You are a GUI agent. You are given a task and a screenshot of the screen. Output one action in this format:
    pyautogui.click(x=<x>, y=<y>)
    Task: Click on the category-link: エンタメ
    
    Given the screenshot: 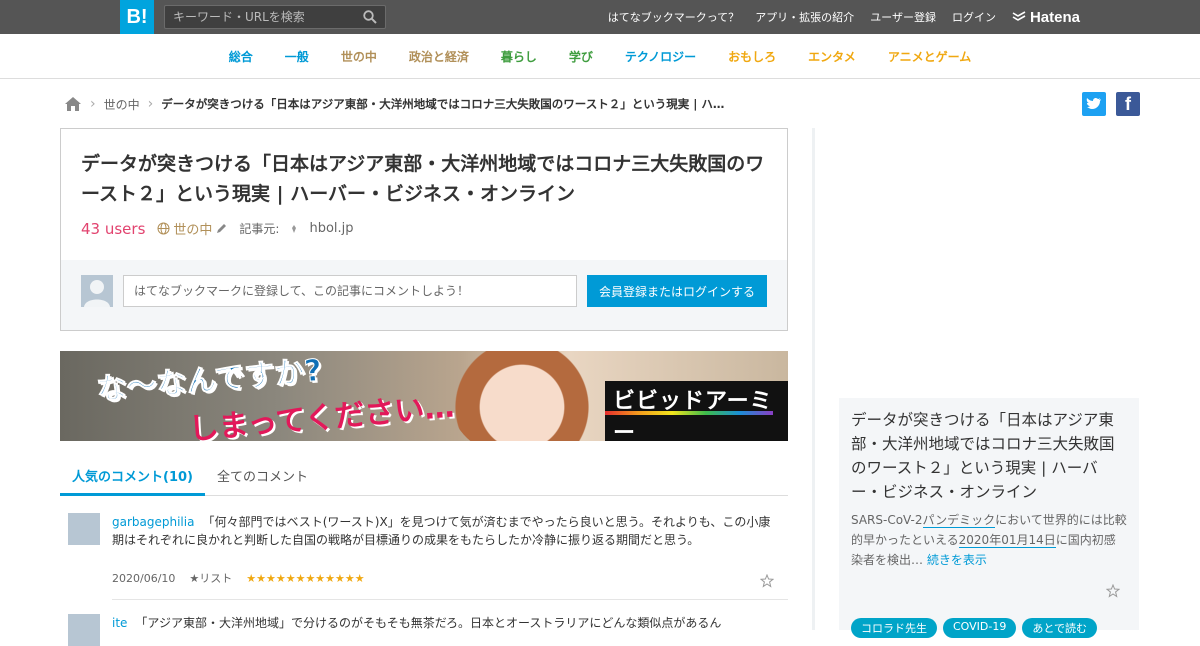 What is the action you would take?
    pyautogui.click(x=832, y=56)
    